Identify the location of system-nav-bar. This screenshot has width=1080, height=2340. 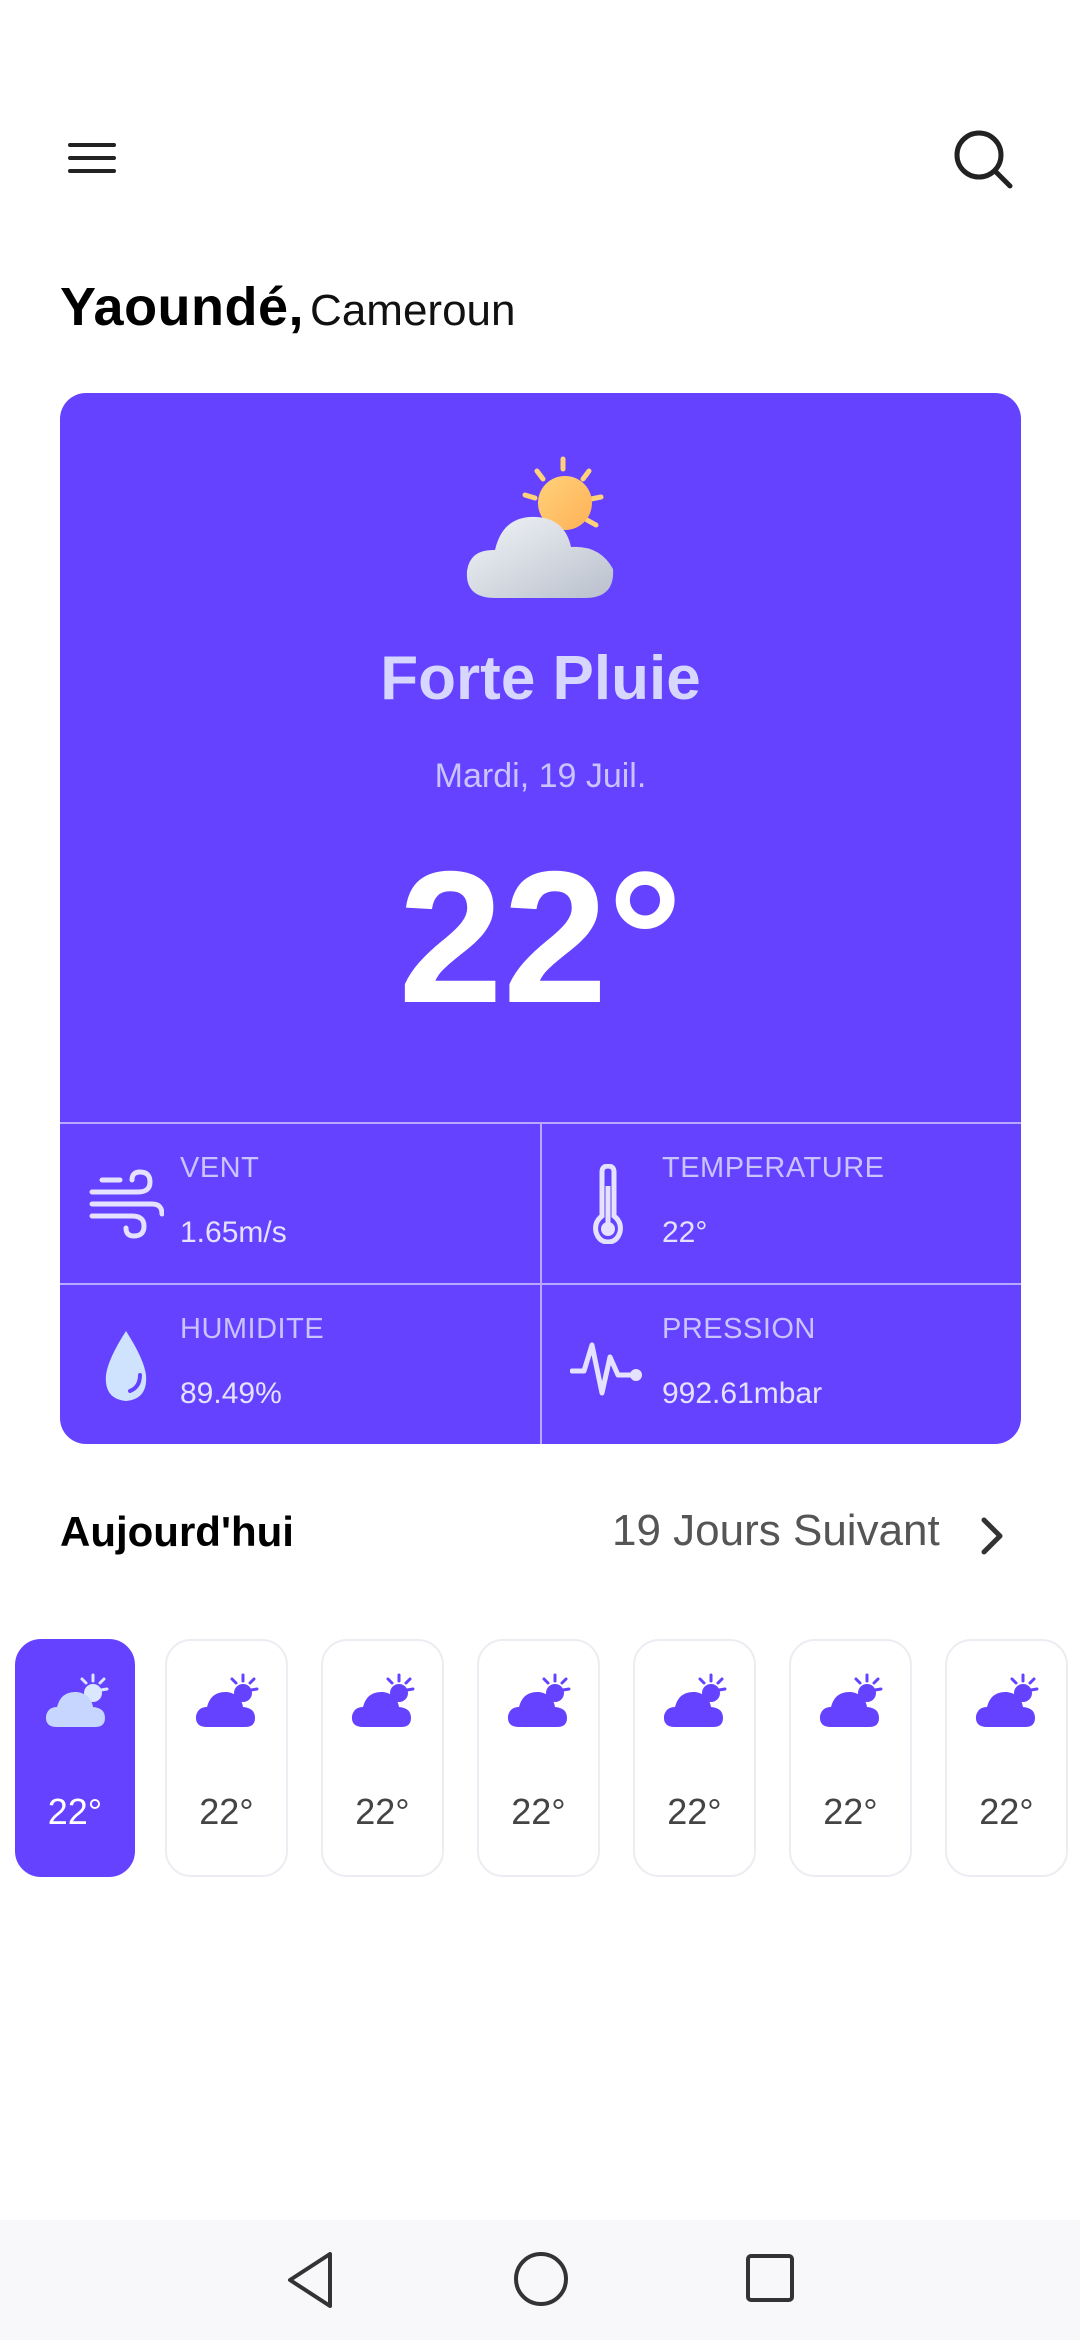
(540, 2280).